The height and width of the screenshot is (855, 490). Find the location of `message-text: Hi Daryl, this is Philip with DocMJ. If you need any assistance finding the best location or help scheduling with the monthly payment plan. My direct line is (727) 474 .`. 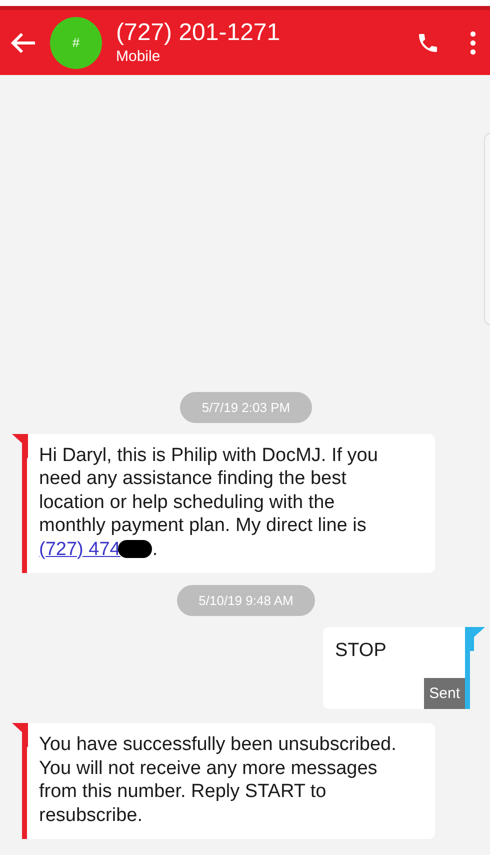

message-text: Hi Daryl, this is Philip with DocMJ. If you need any assistance finding the best location or help scheduling with the monthly payment plan. My direct line is (727) 474 . is located at coordinates (209, 502).